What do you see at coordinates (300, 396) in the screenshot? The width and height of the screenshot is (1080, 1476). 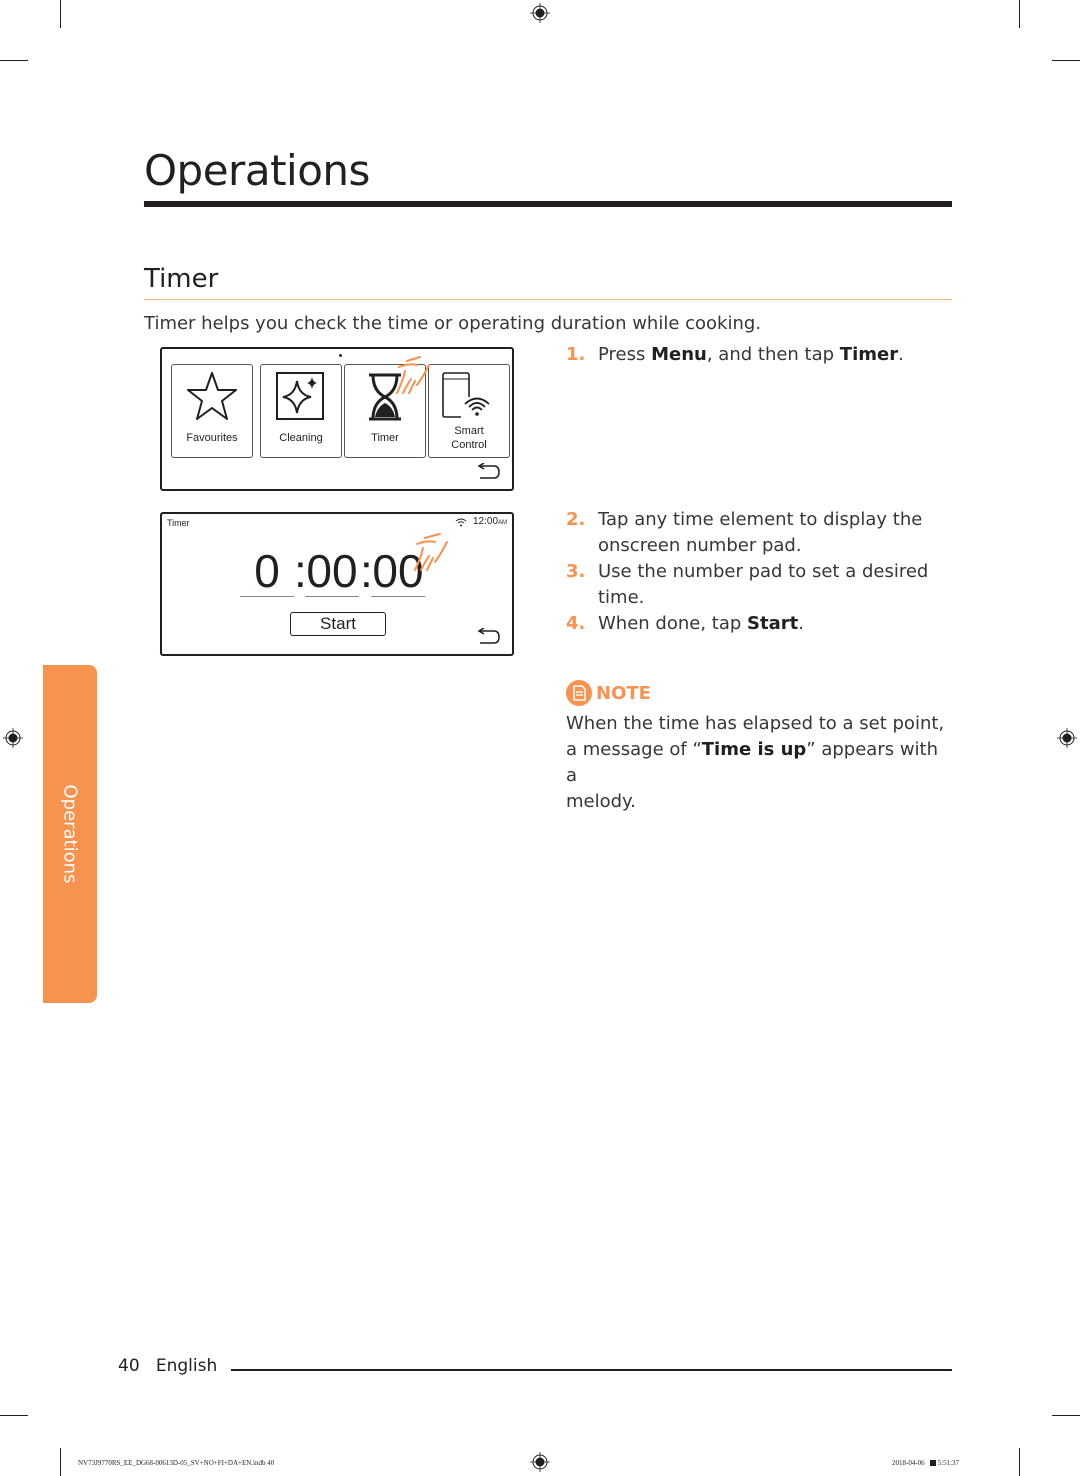 I see `sparkle-icon` at bounding box center [300, 396].